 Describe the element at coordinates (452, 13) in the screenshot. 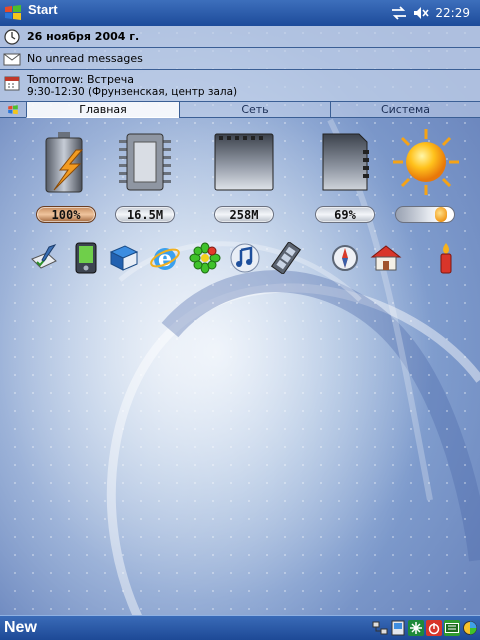

I see `clock: 22:29` at that location.